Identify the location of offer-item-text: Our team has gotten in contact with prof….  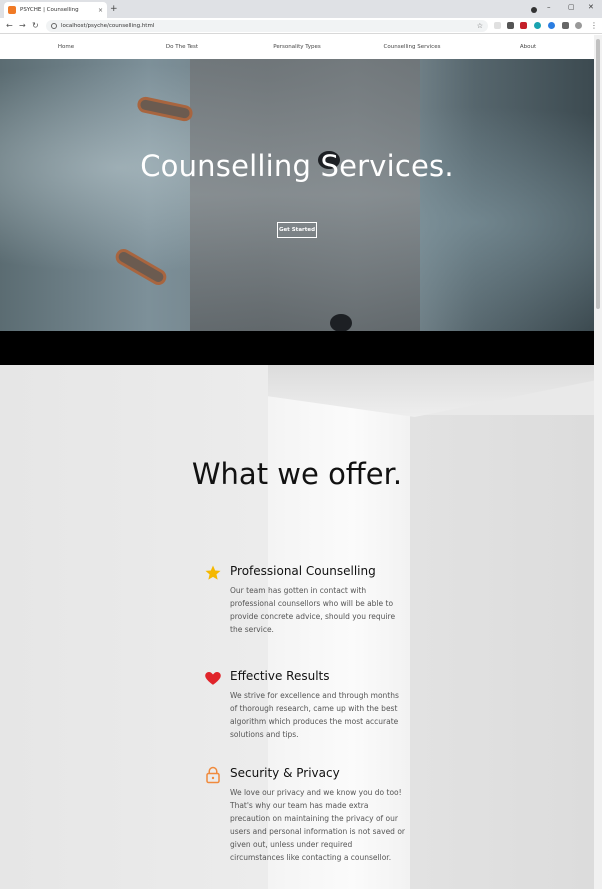
(313, 610).